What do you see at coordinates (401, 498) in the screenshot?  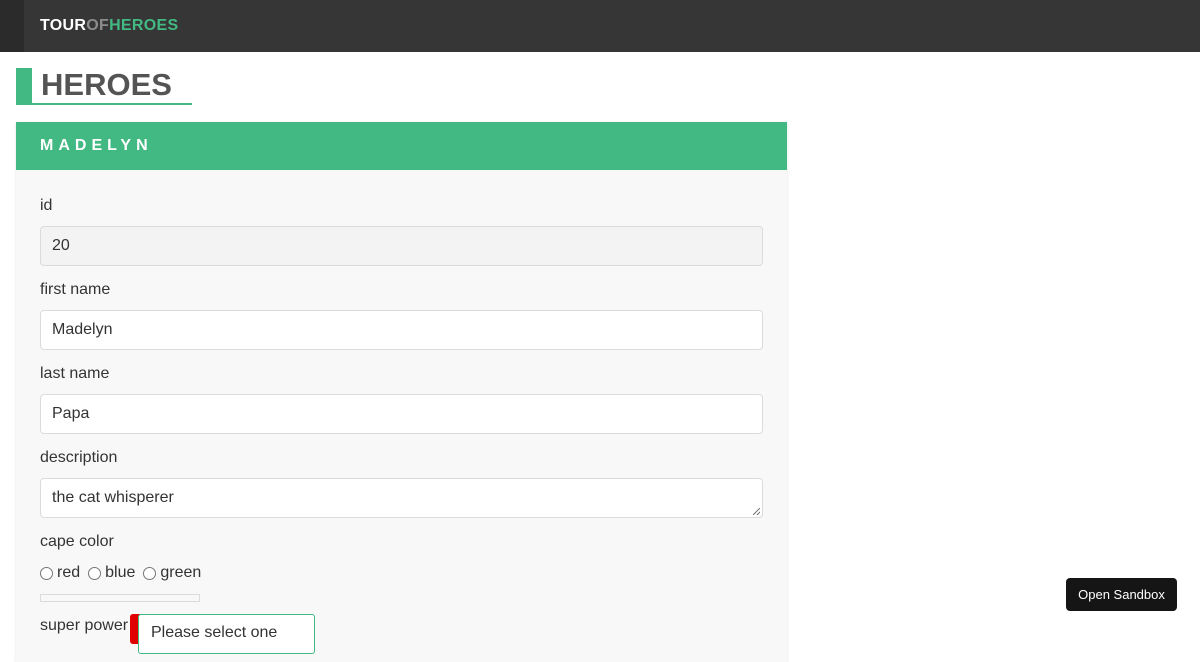 I see `description-textarea: the cat whisperer` at bounding box center [401, 498].